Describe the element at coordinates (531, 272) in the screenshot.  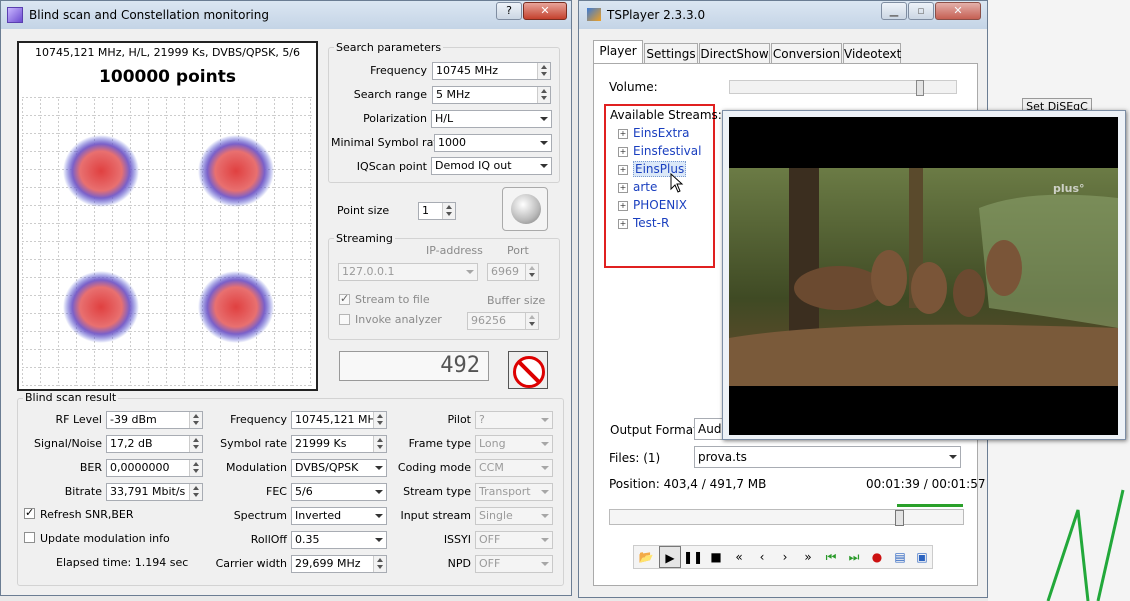
I see `port-spinner` at that location.